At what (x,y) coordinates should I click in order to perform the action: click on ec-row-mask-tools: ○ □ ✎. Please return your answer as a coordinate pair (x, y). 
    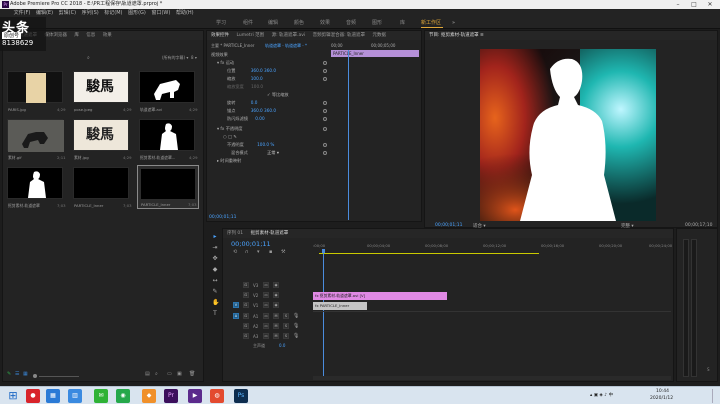
    Looking at the image, I should click on (230, 136).